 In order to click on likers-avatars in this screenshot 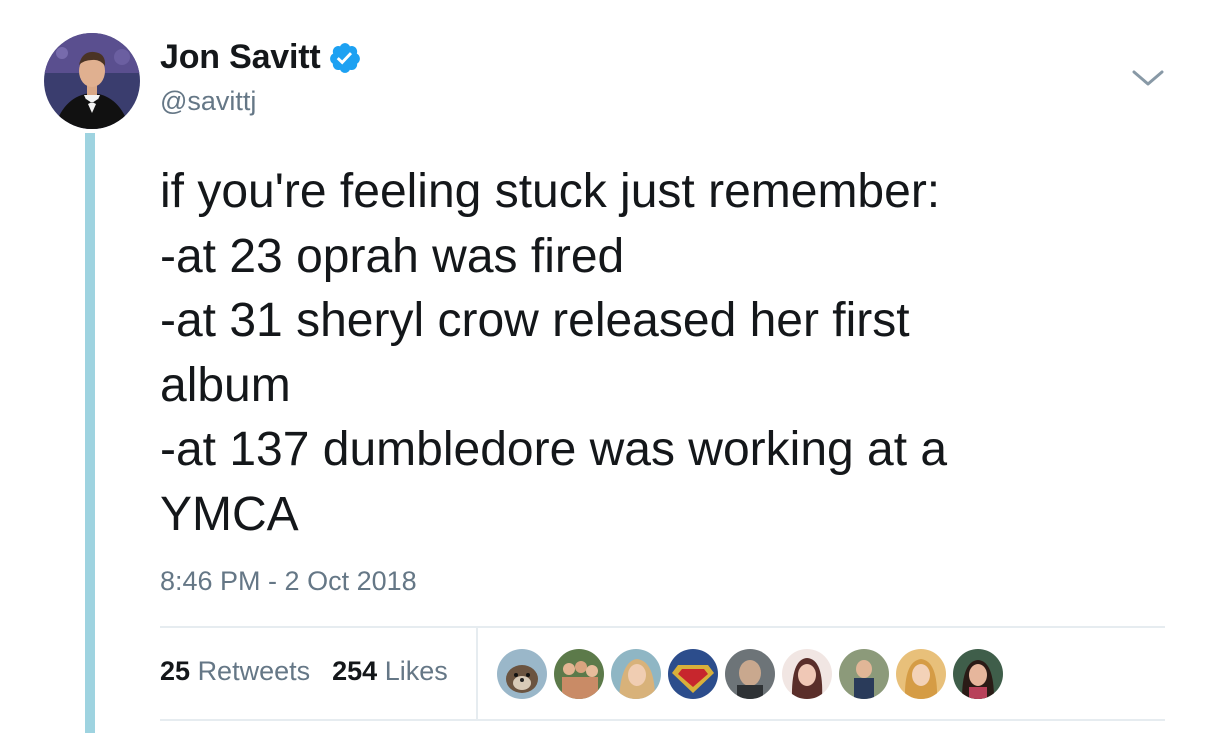, I will do `click(753, 674)`.